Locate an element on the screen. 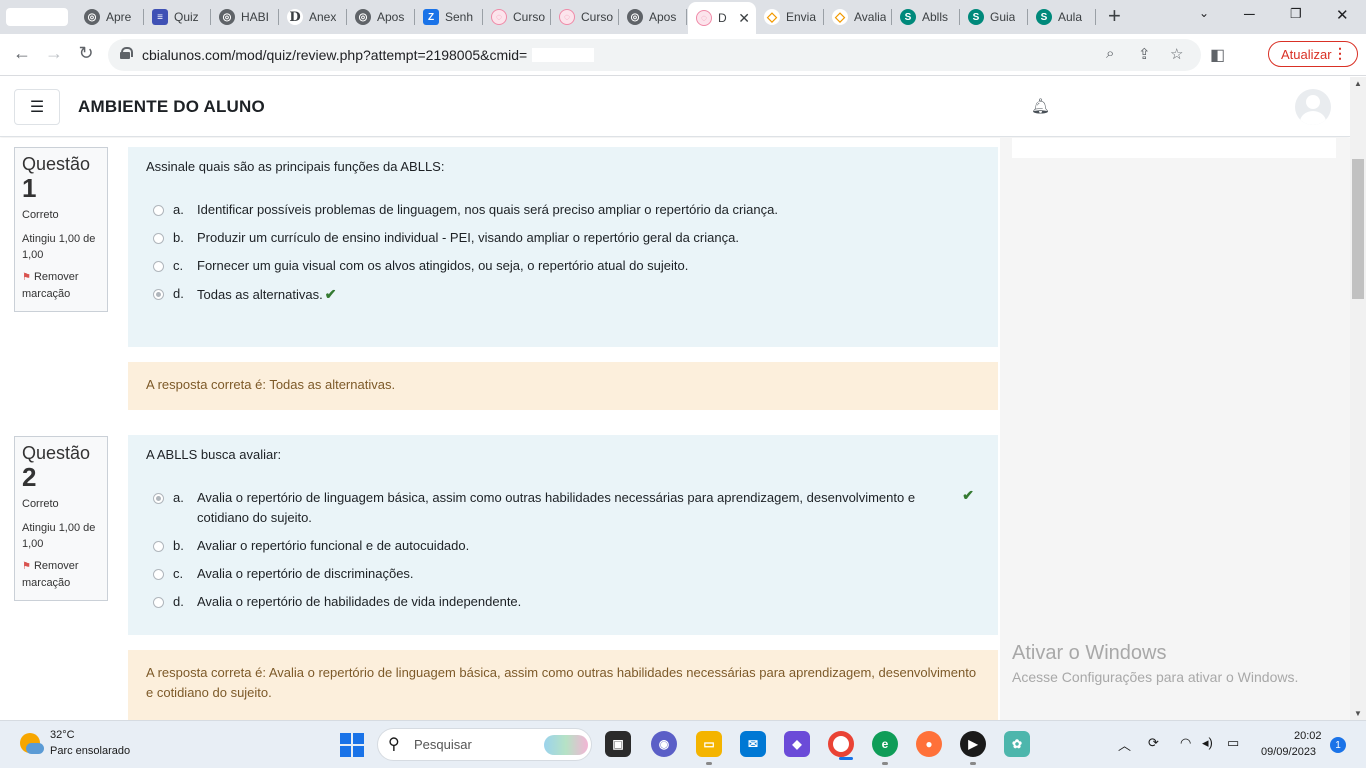 Image resolution: width=1366 pixels, height=768 pixels. browser-tab: ◎ HABI is located at coordinates (245, 17).